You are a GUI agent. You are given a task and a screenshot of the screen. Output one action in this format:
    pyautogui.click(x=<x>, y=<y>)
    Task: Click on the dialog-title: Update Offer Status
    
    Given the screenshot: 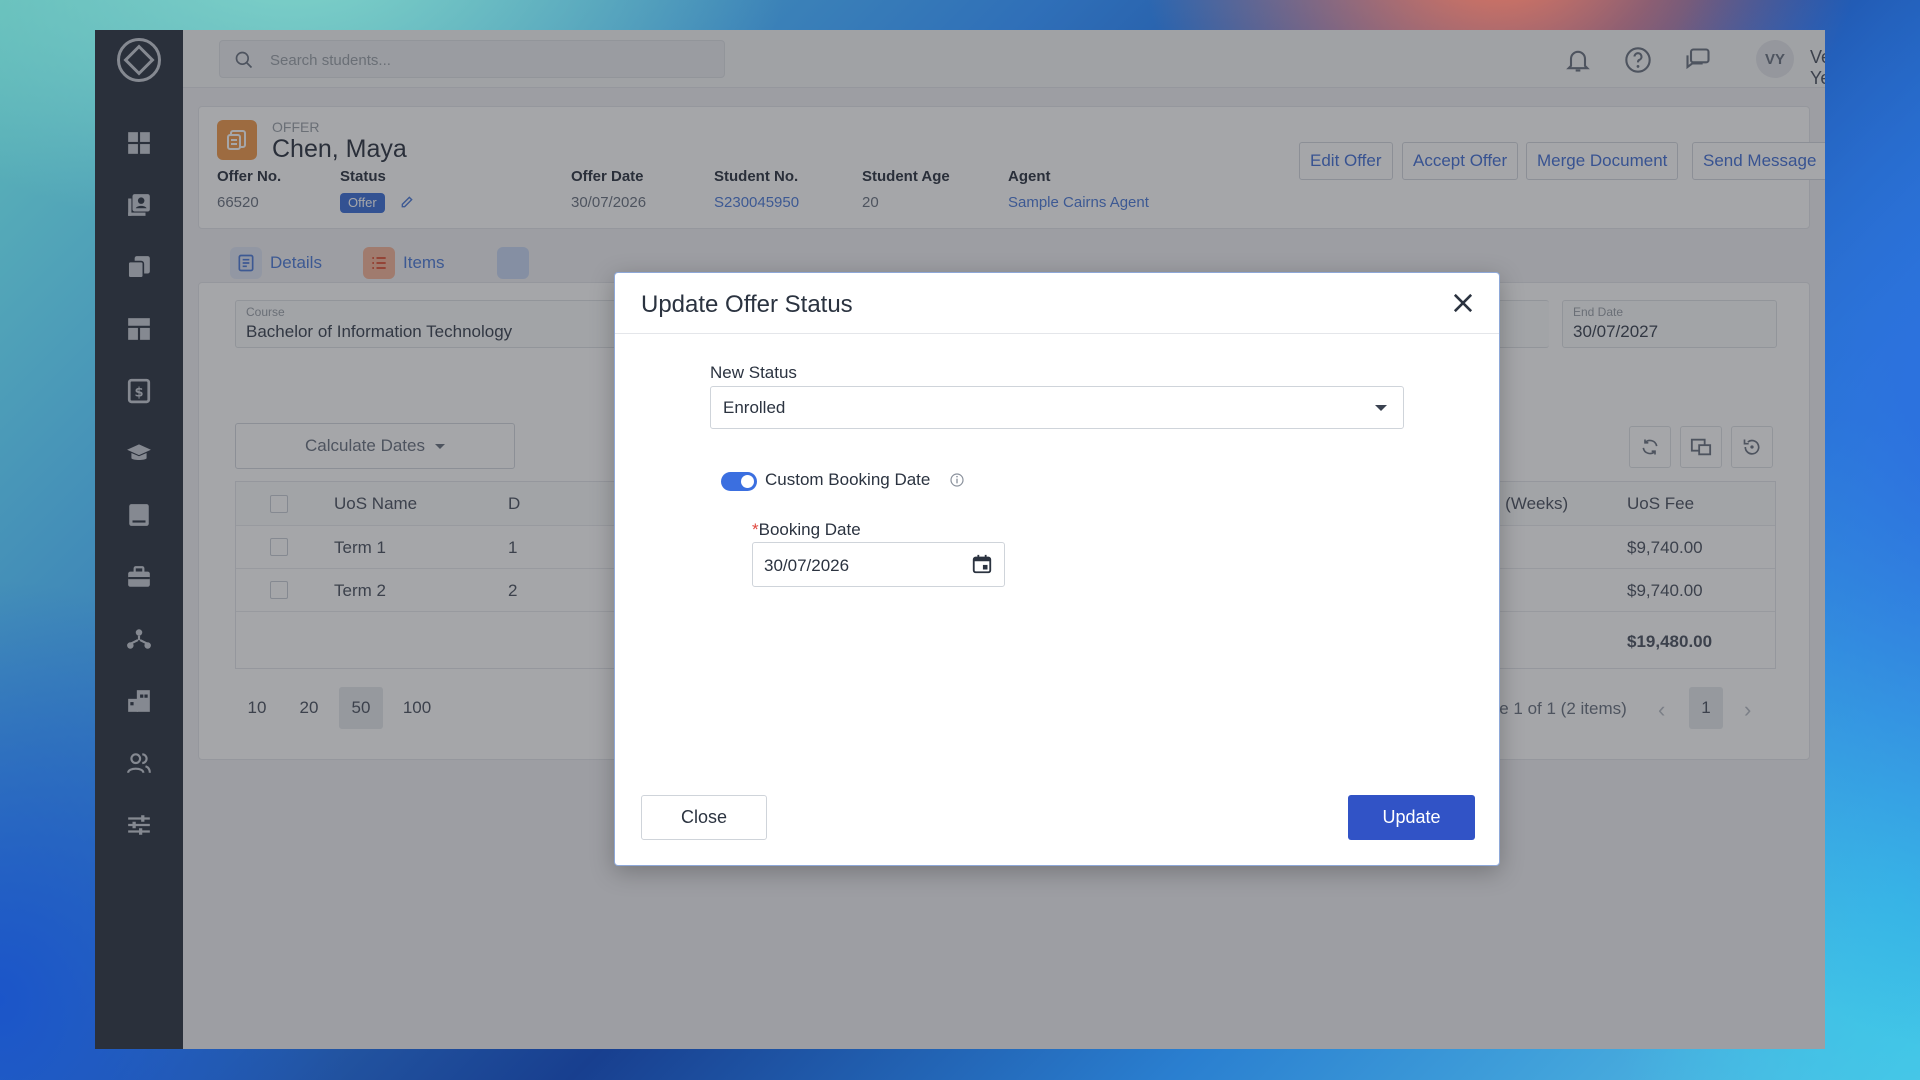 What is the action you would take?
    pyautogui.click(x=747, y=304)
    